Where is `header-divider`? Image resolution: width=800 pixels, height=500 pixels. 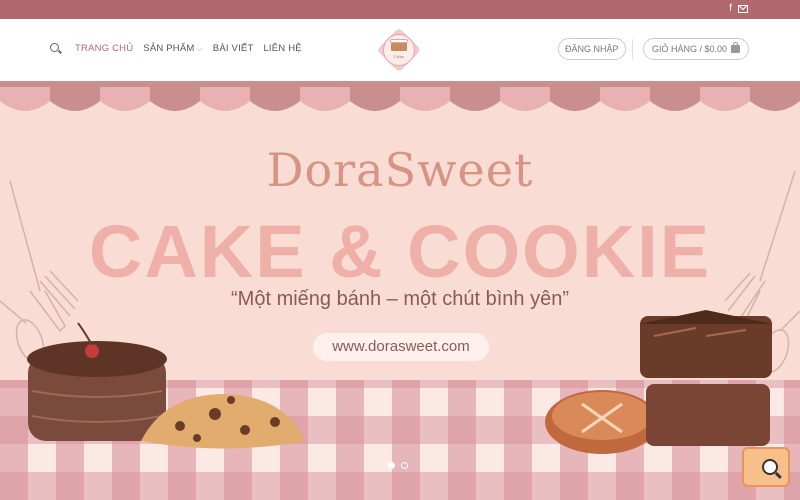
header-divider is located at coordinates (632, 49).